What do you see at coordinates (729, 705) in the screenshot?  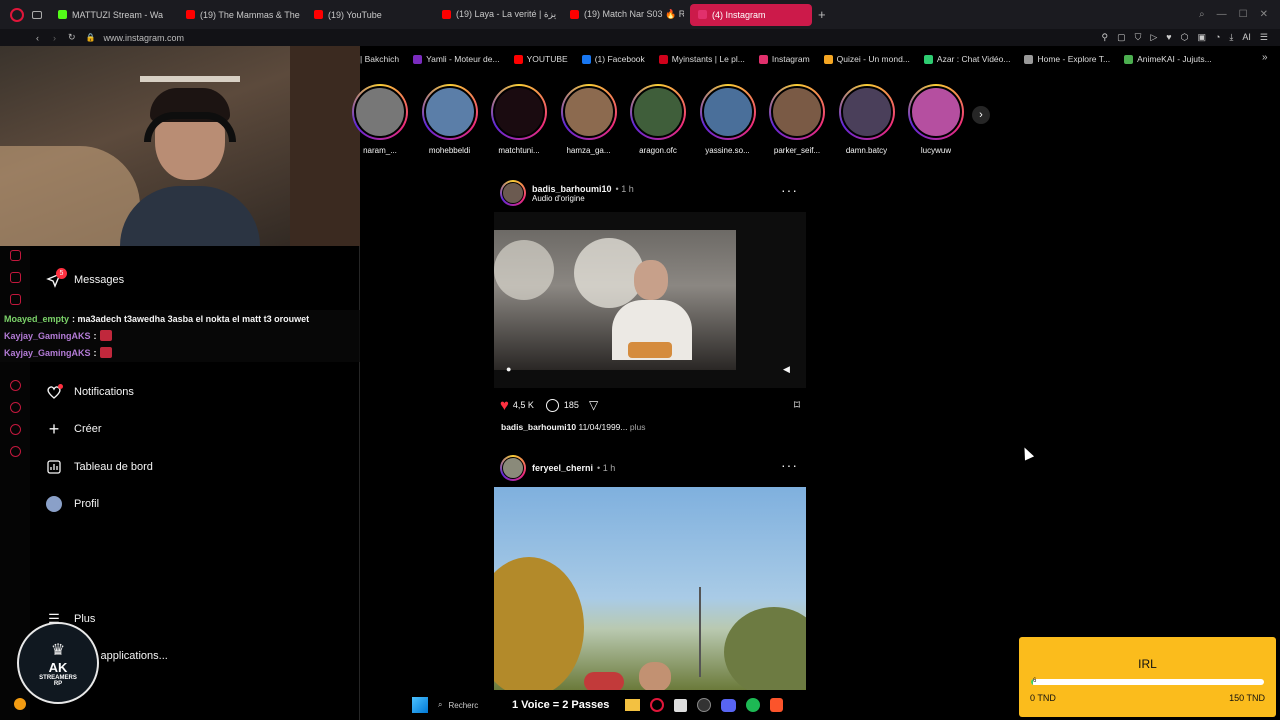 I see `discord-icon` at bounding box center [729, 705].